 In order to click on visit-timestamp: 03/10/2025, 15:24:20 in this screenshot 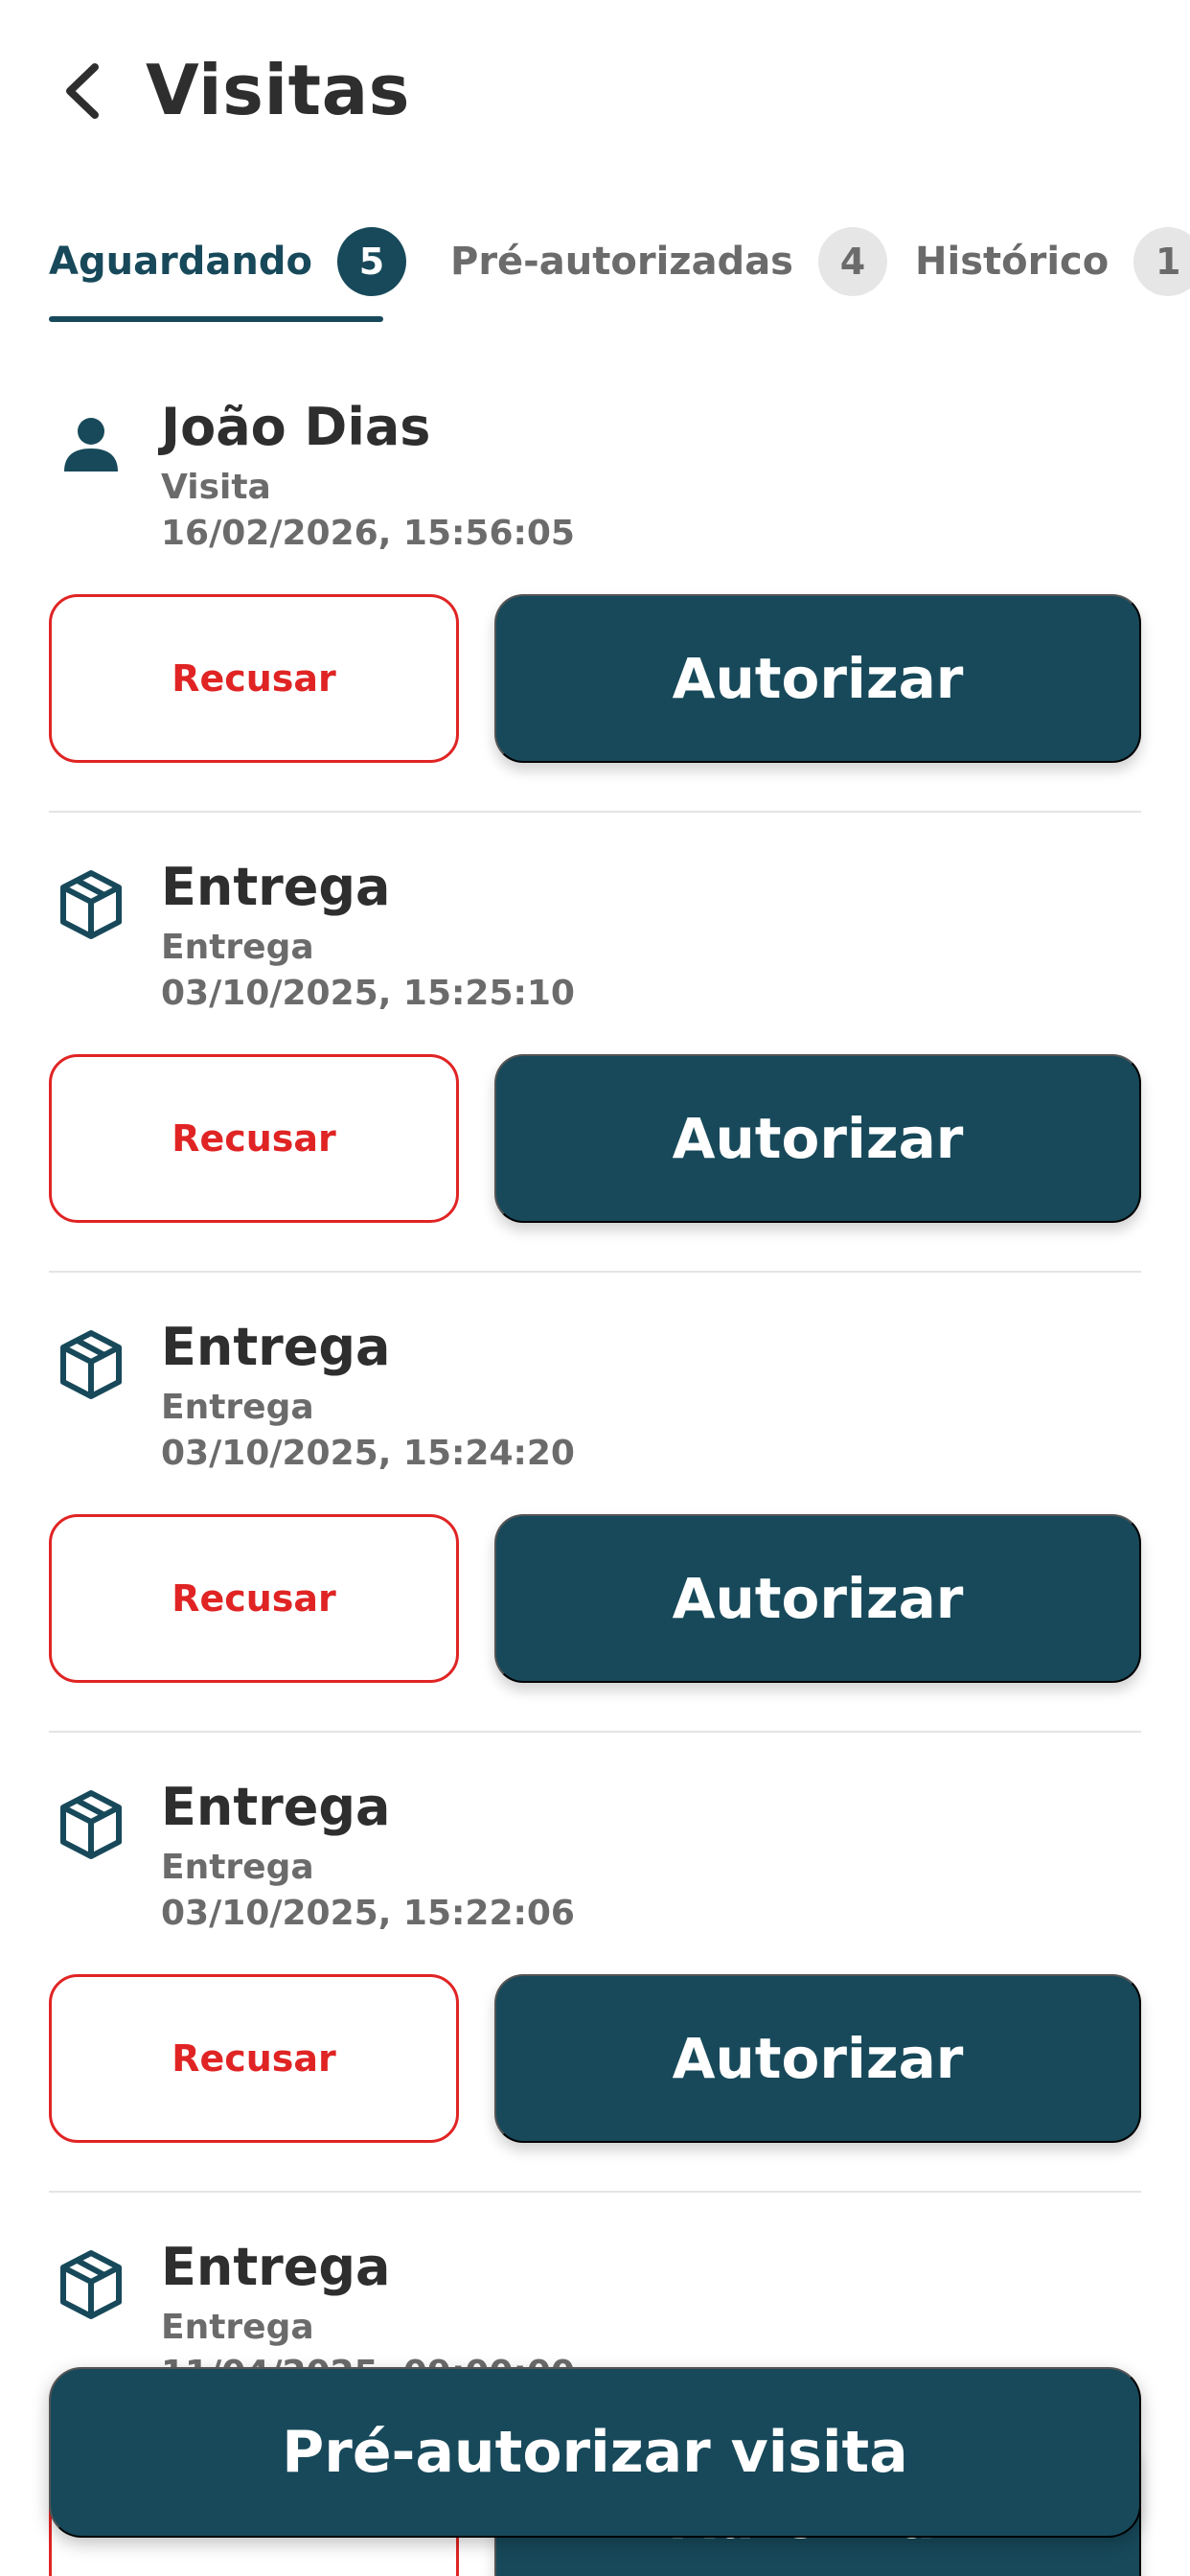, I will do `click(368, 1453)`.